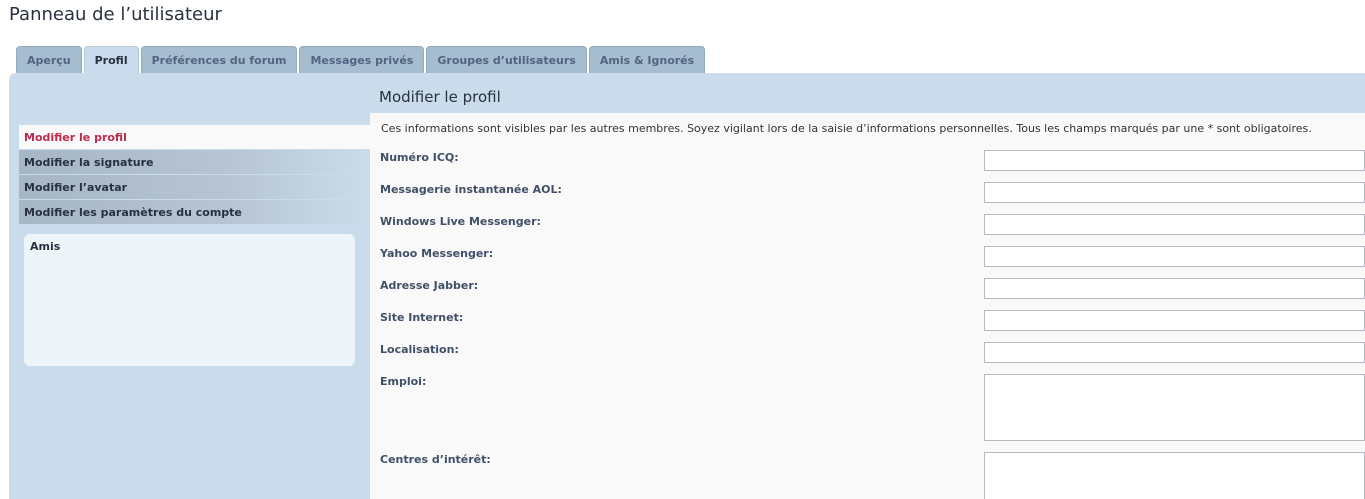 This screenshot has height=499, width=1365. I want to click on label-location: Localisation:, so click(419, 349).